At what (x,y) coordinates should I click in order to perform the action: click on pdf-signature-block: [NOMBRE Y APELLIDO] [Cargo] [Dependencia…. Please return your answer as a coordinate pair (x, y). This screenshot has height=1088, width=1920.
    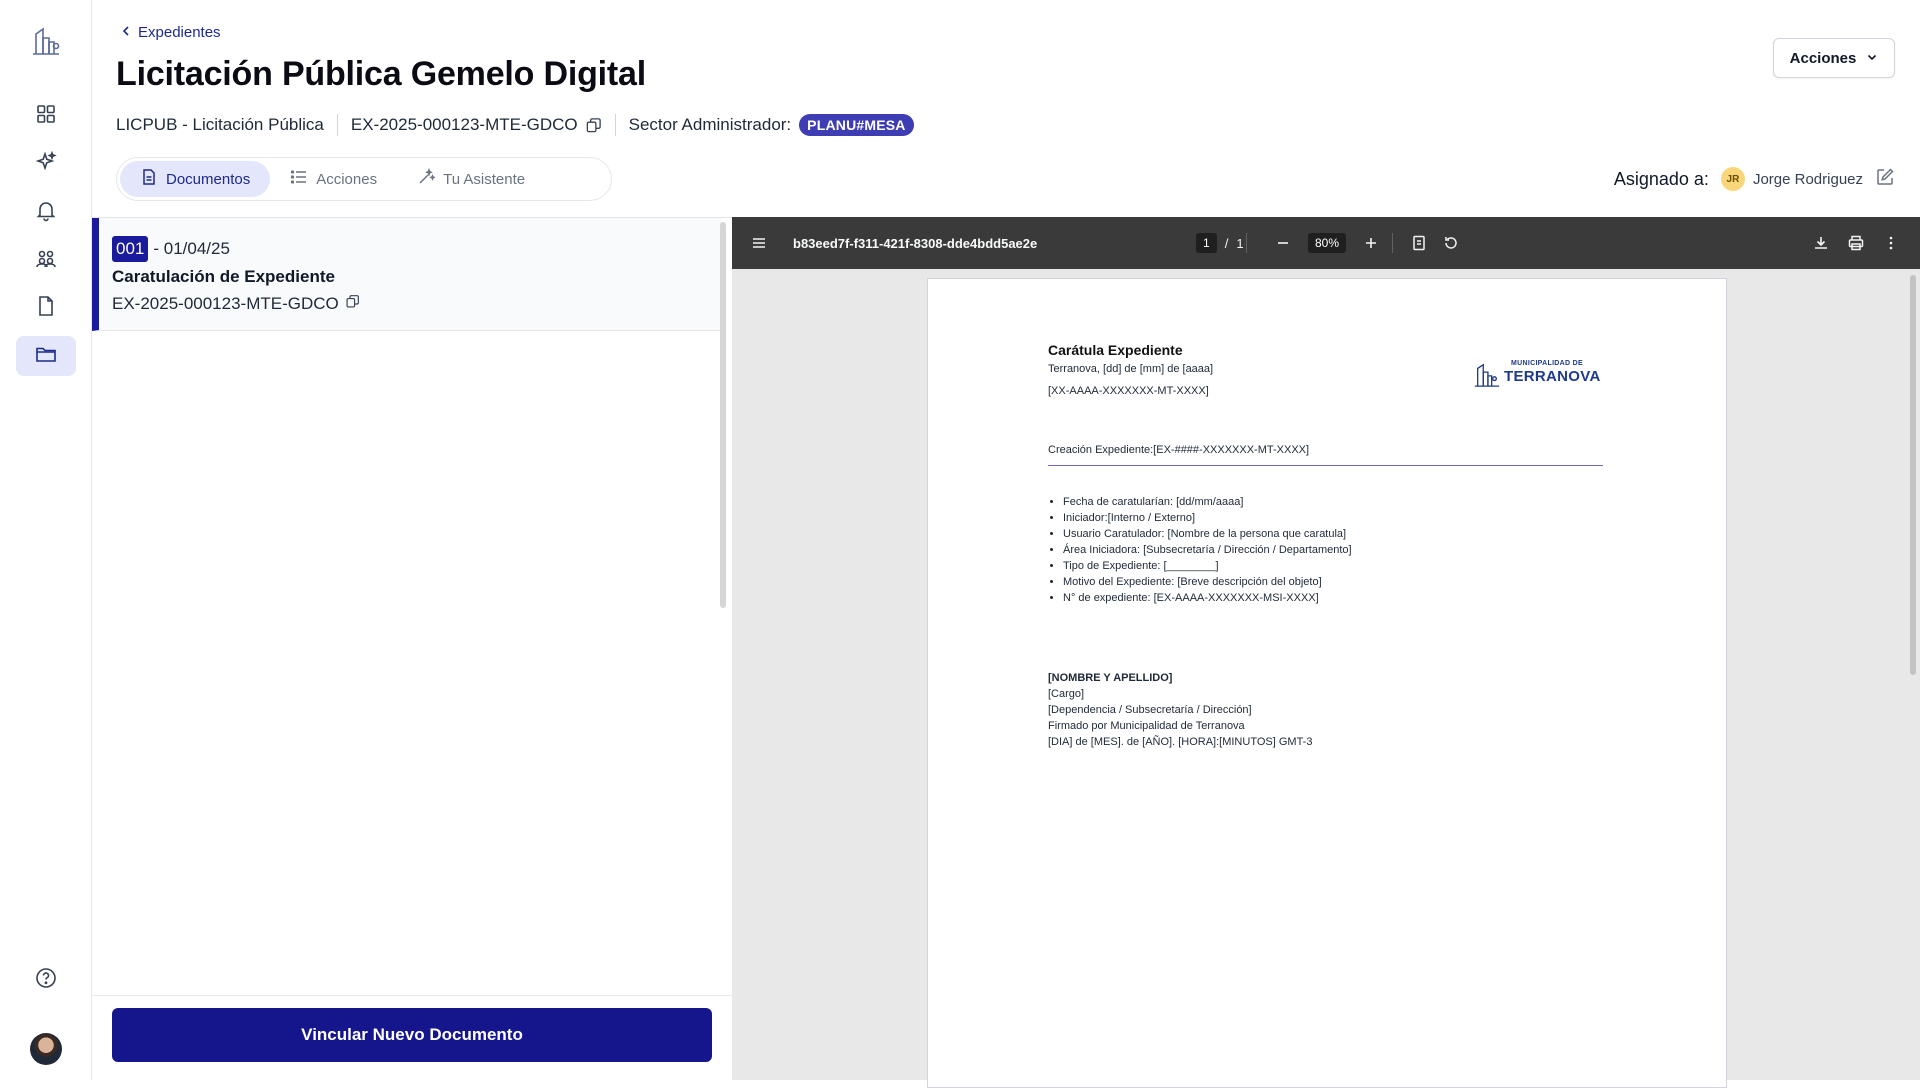
    Looking at the image, I should click on (1180, 710).